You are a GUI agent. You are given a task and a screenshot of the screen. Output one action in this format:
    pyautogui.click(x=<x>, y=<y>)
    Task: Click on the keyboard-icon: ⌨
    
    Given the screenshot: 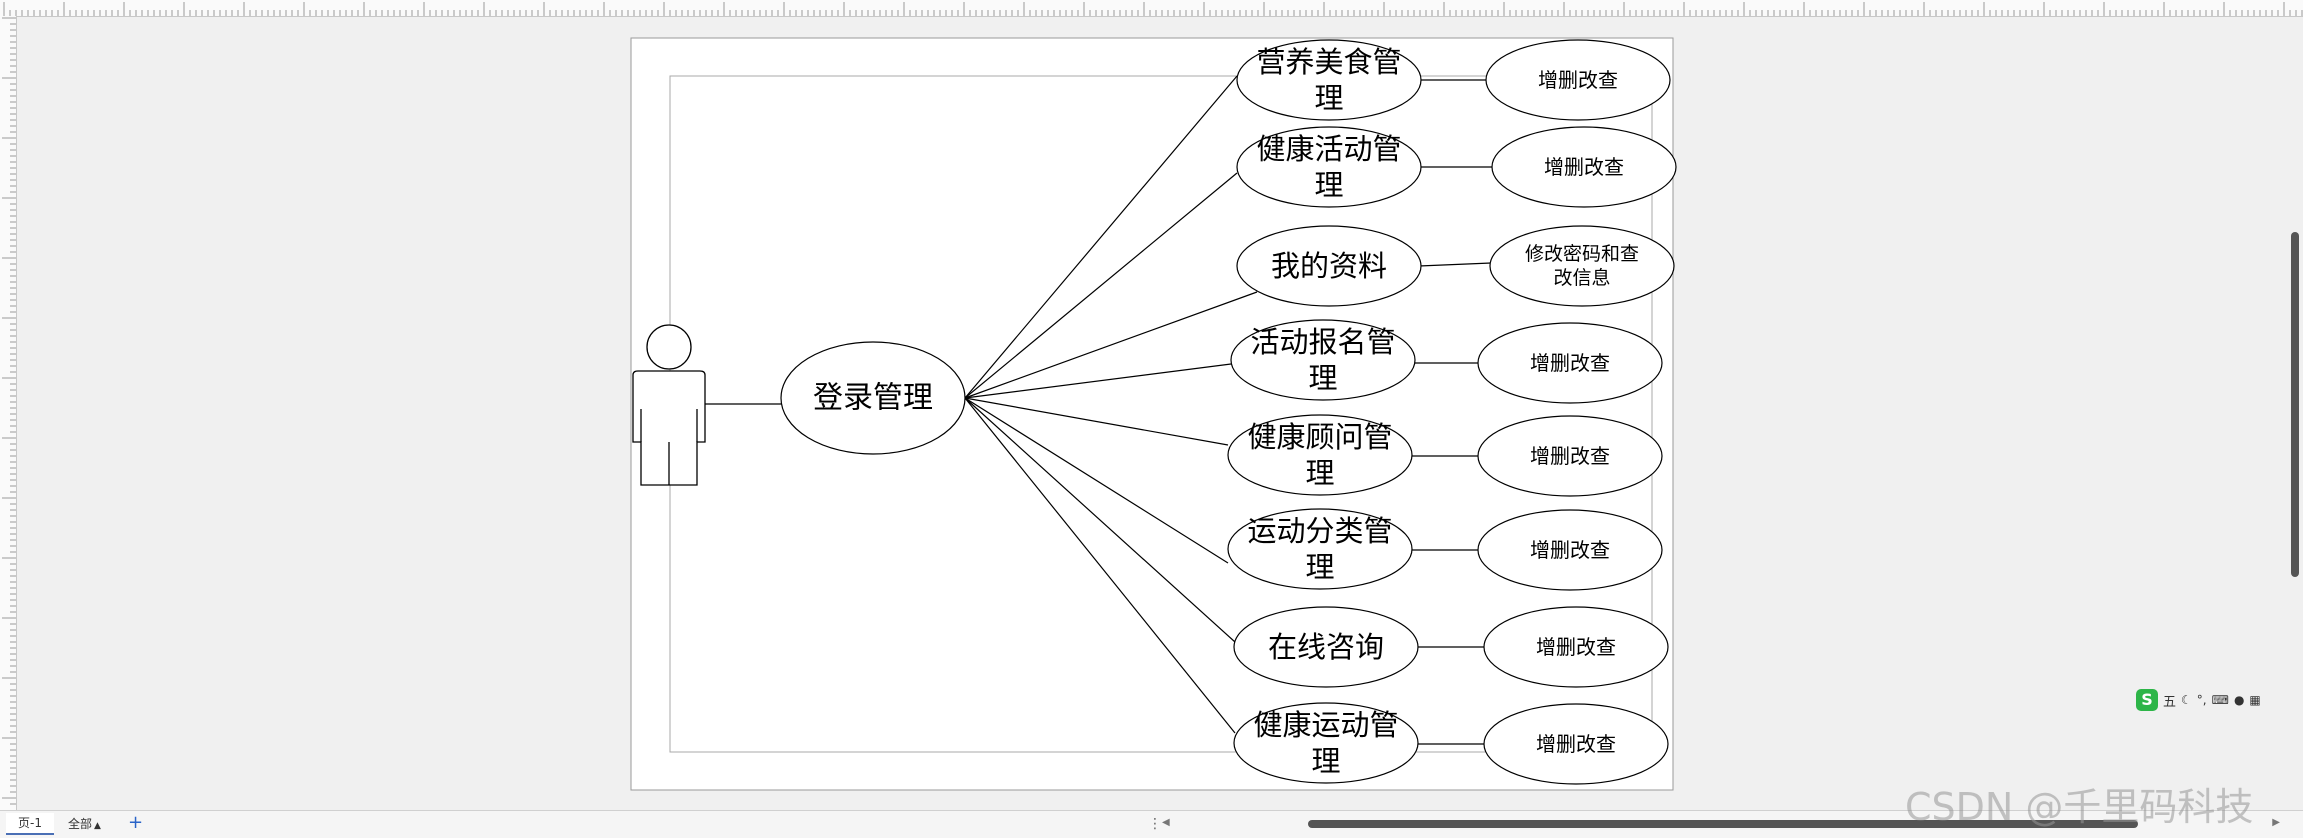 What is the action you would take?
    pyautogui.click(x=2220, y=700)
    